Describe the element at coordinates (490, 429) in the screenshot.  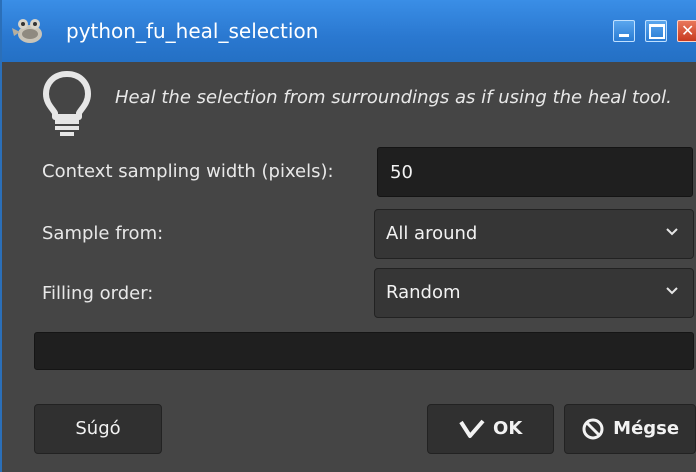
I see `ok-button: OK` at that location.